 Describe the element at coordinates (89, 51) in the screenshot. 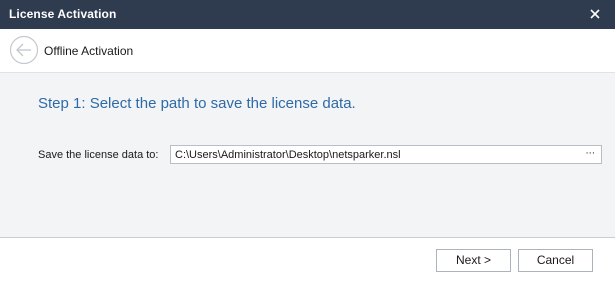

I see `page-subtitle: Offline Activation` at that location.